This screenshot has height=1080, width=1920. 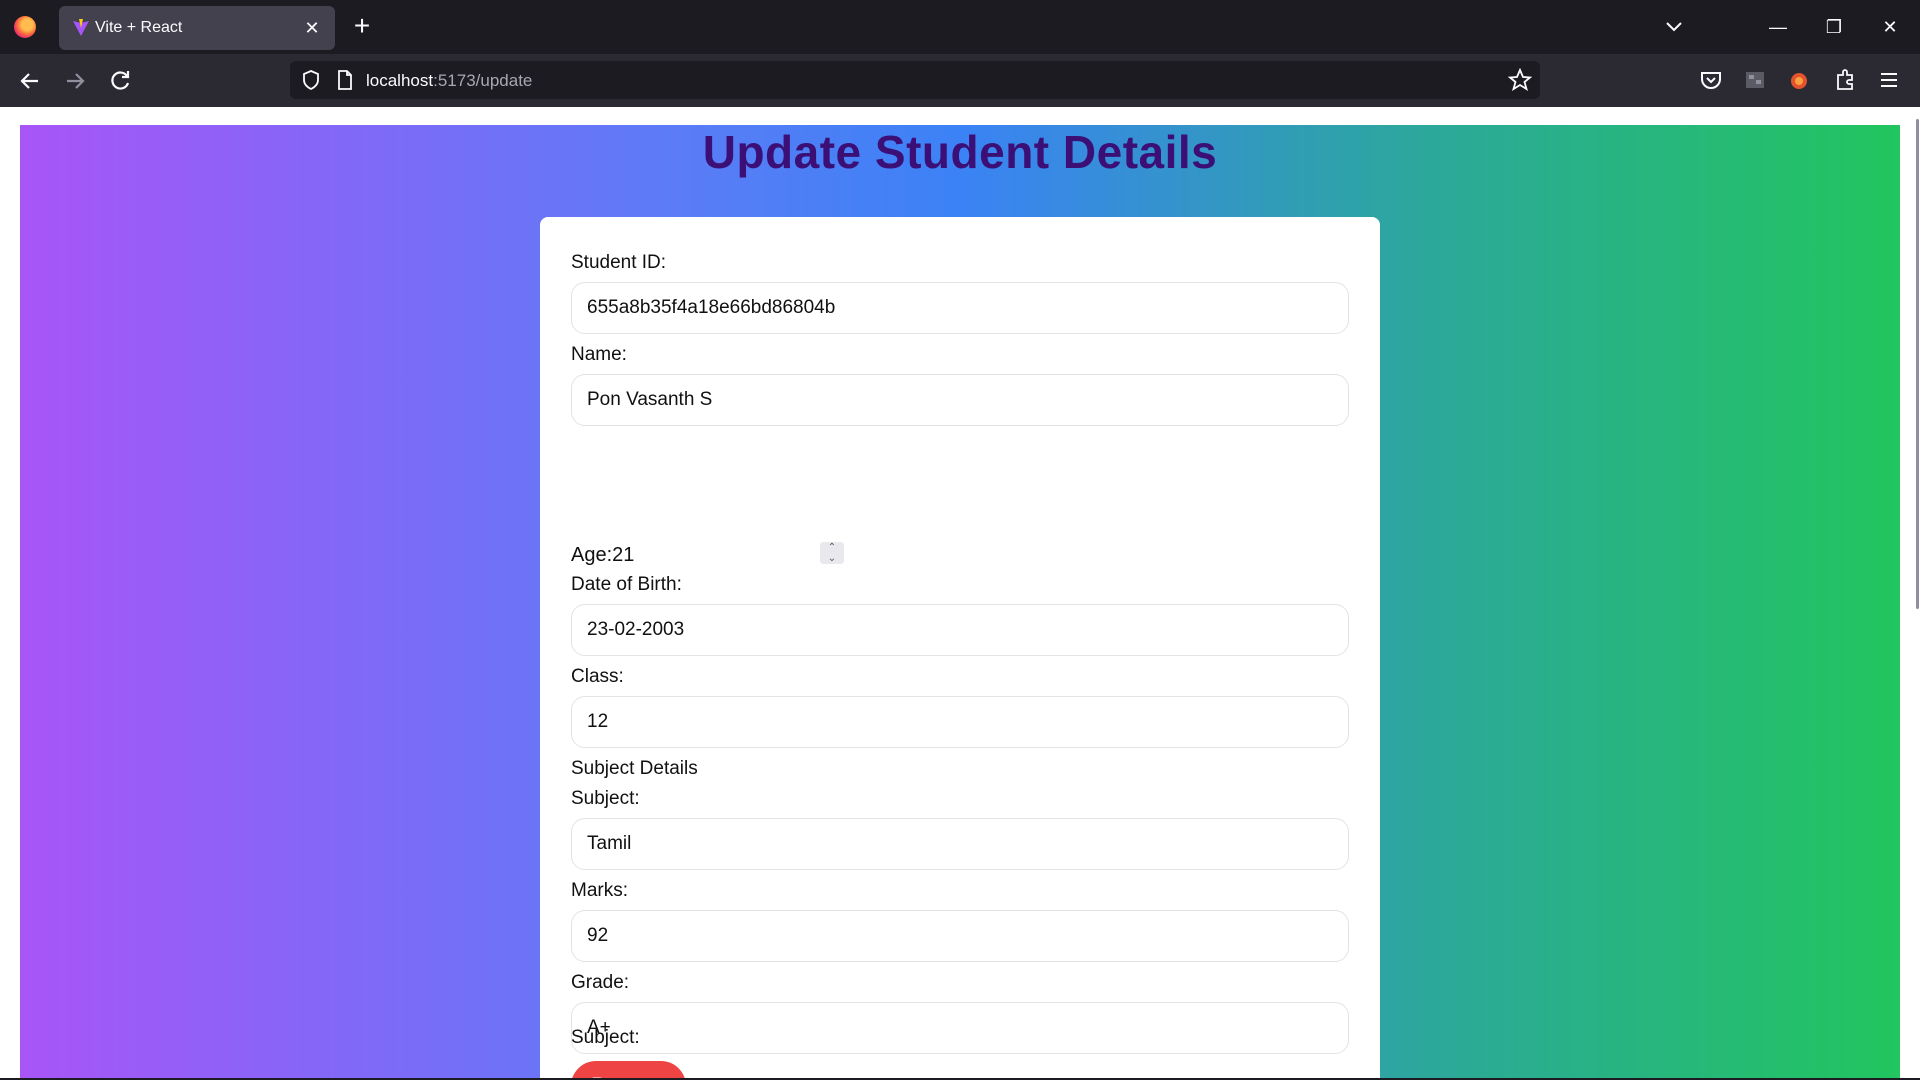 What do you see at coordinates (592, 555) in the screenshot?
I see `age-label: Age:` at bounding box center [592, 555].